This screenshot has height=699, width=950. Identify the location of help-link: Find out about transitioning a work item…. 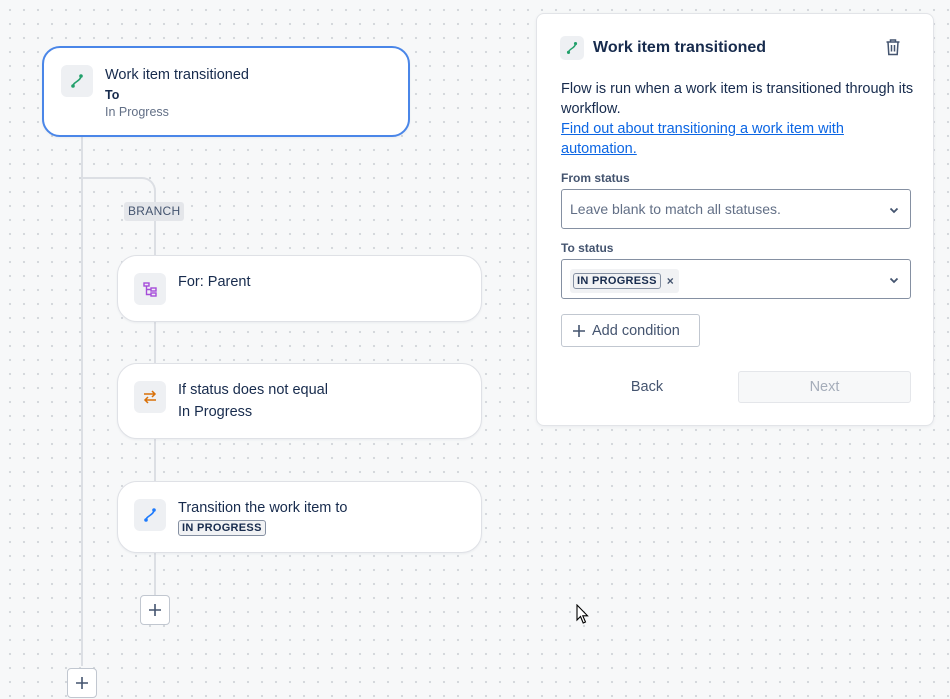
(721, 139).